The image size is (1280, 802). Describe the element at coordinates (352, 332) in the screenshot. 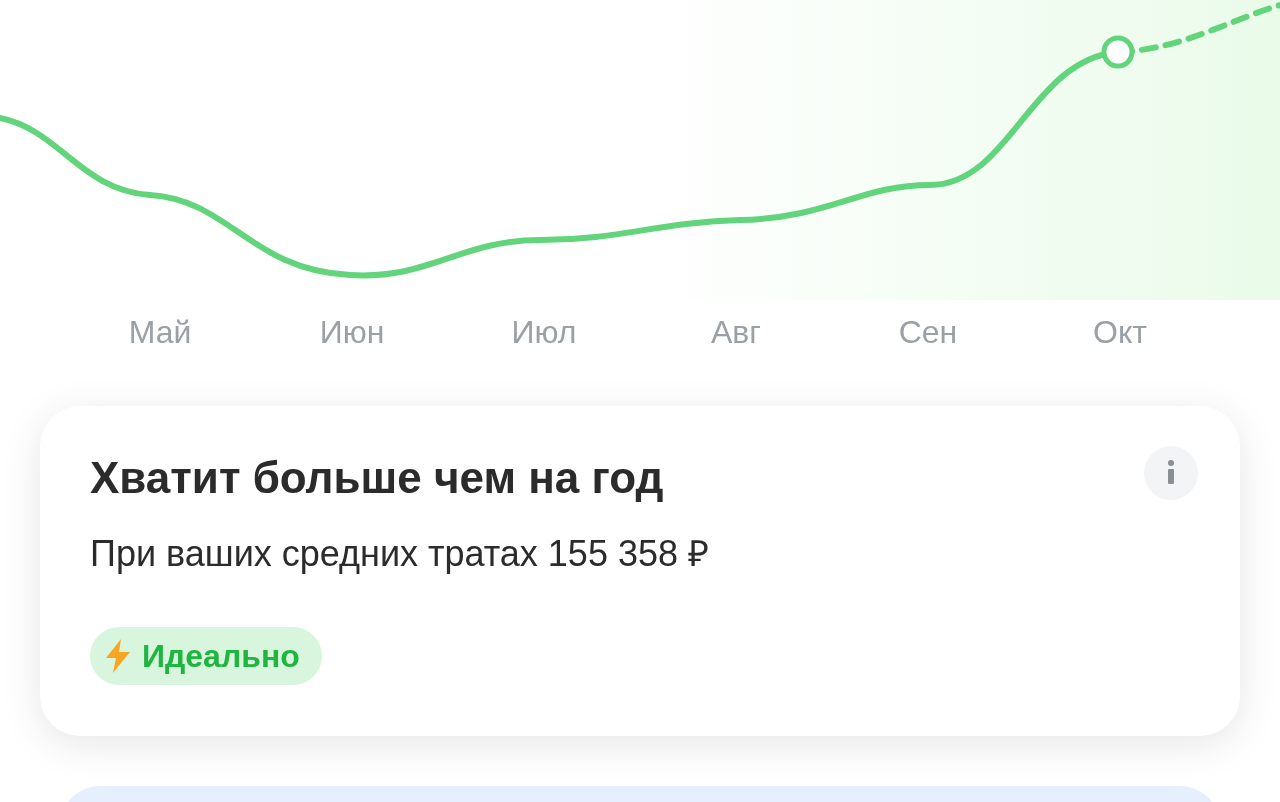

I see `month-label: Июн` at that location.